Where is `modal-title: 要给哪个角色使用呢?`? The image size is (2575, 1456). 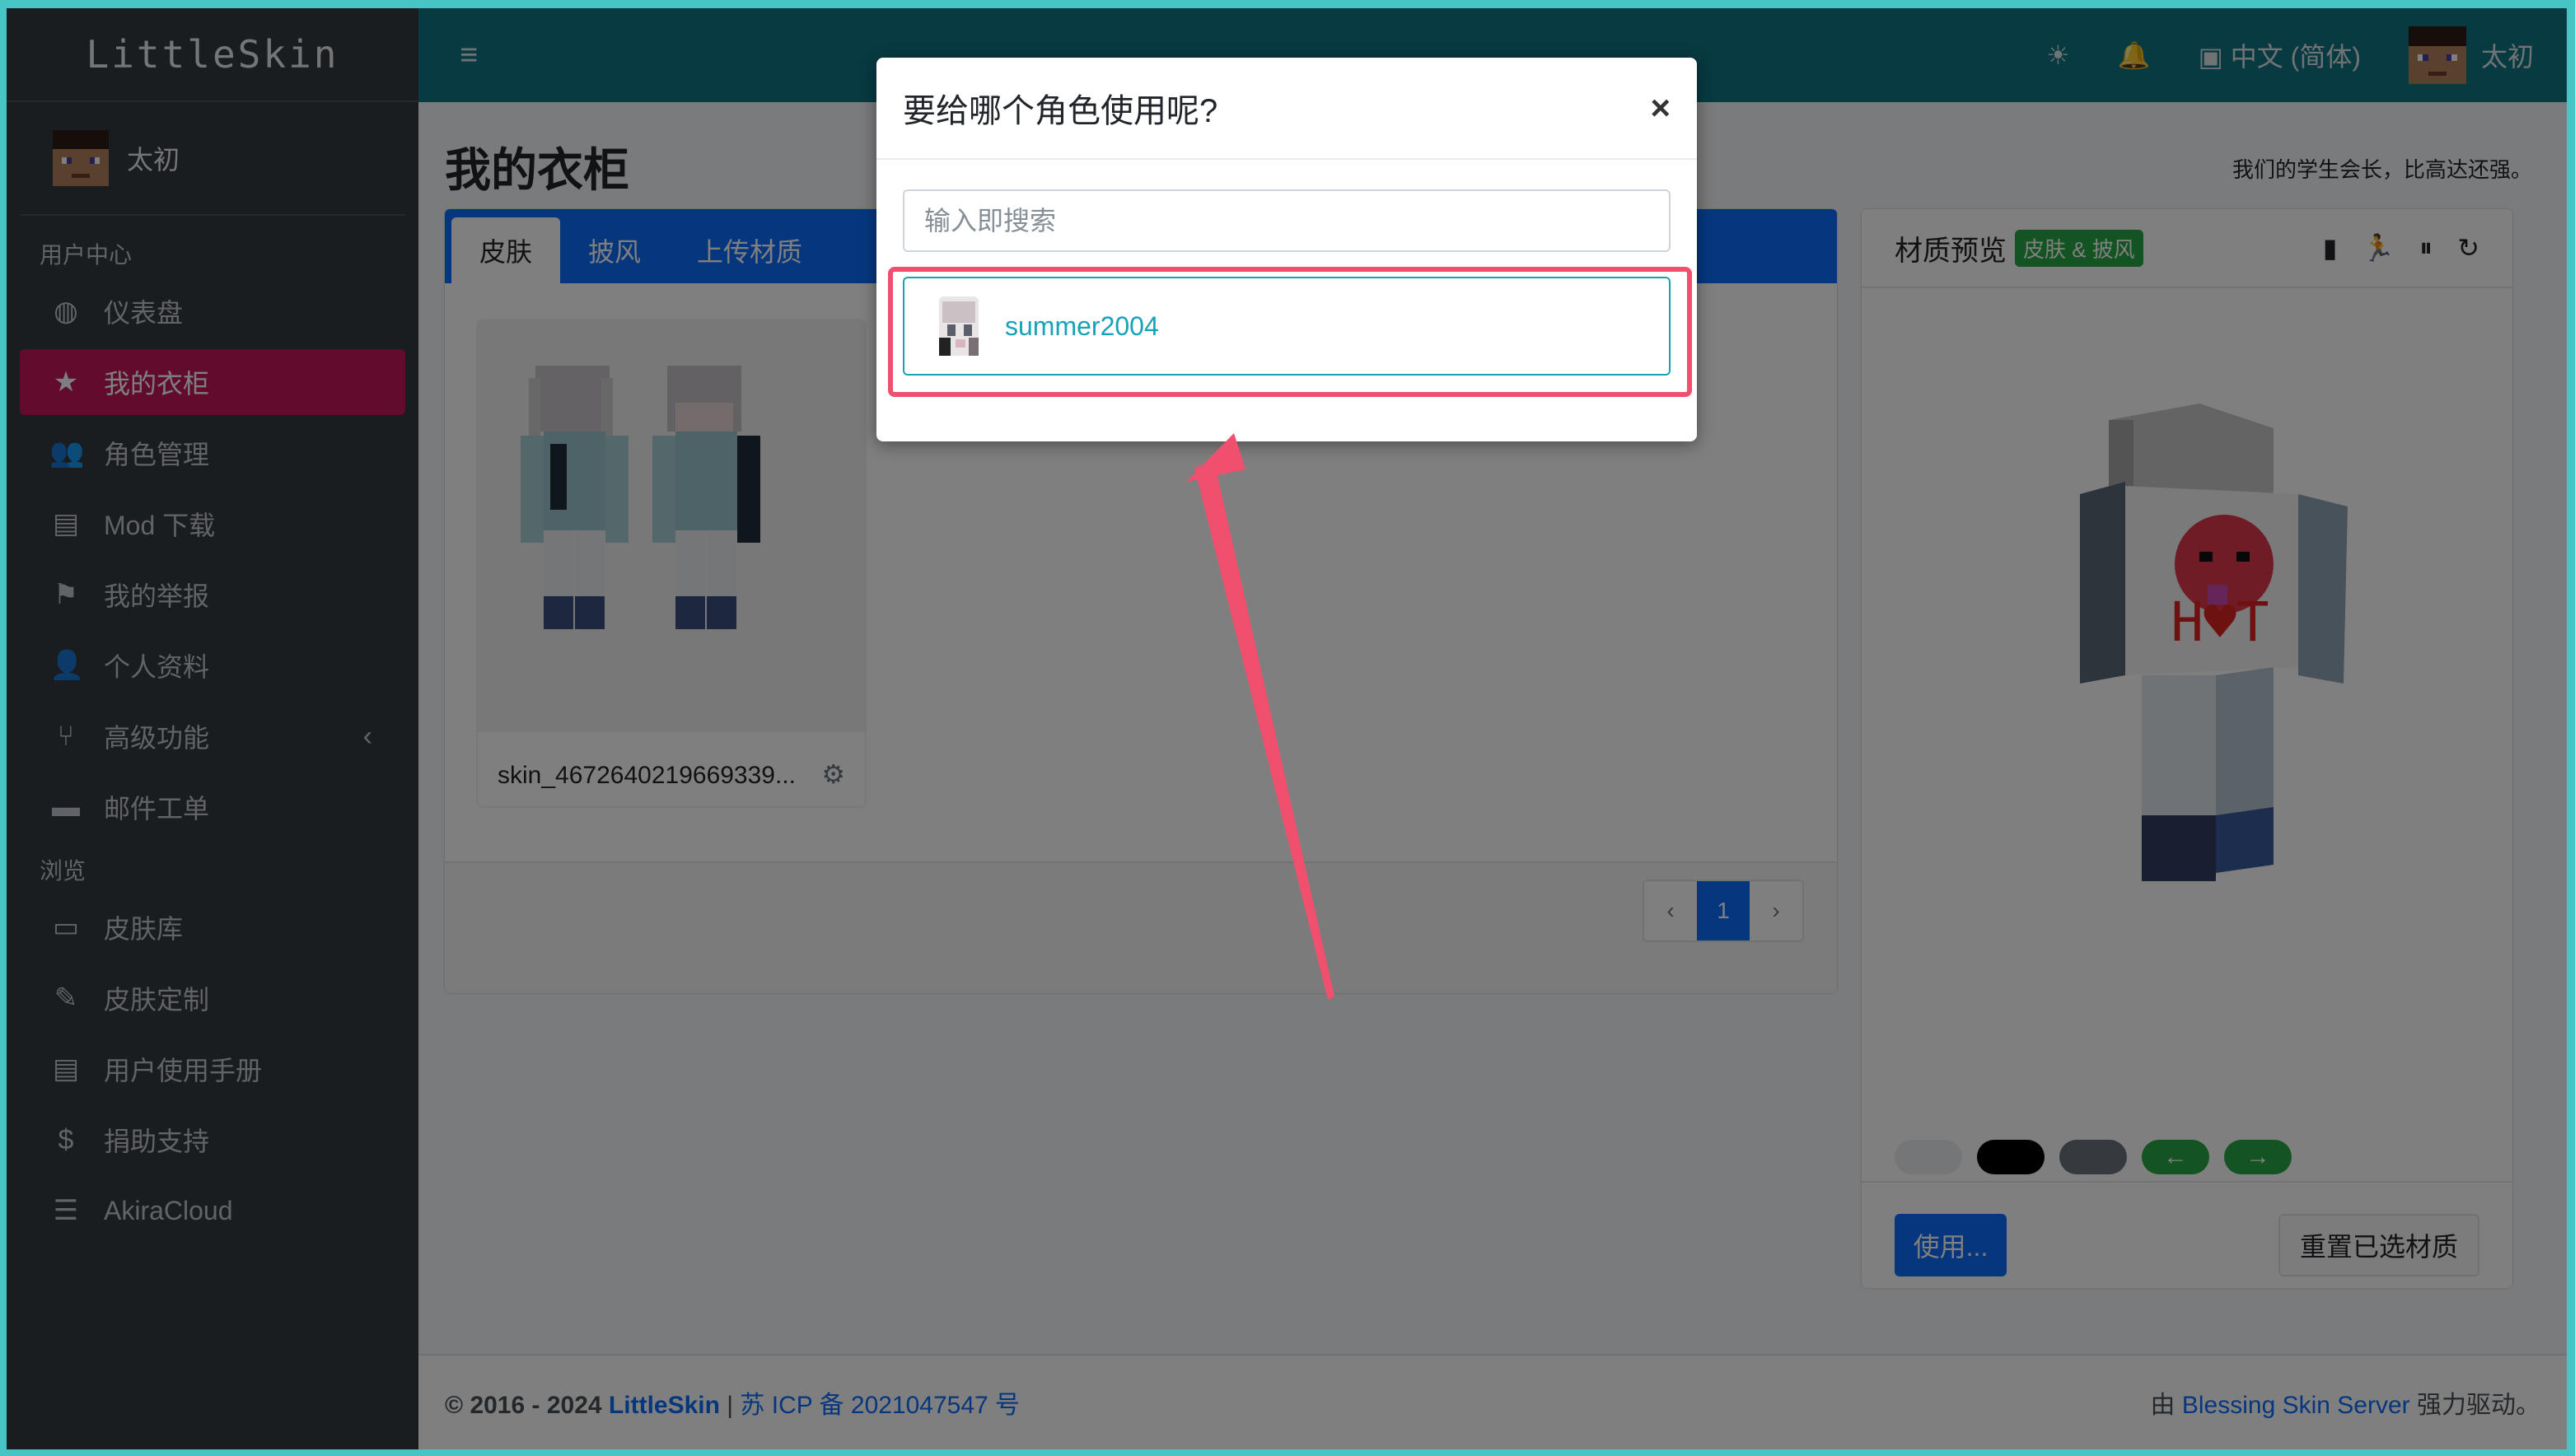 modal-title: 要给哪个角色使用呢? is located at coordinates (1060, 111).